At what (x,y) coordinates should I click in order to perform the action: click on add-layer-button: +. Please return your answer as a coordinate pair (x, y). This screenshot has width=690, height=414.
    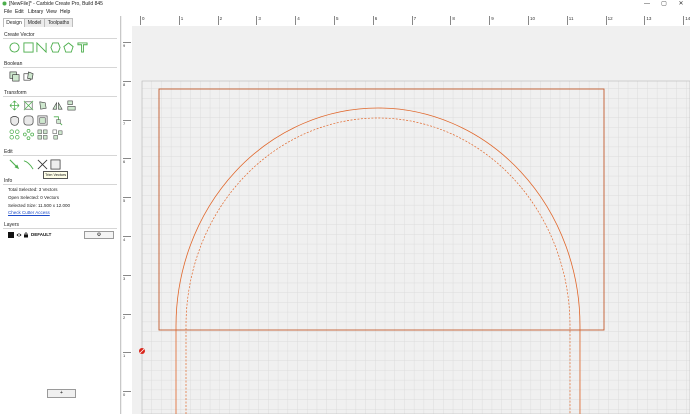
    Looking at the image, I should click on (61, 393).